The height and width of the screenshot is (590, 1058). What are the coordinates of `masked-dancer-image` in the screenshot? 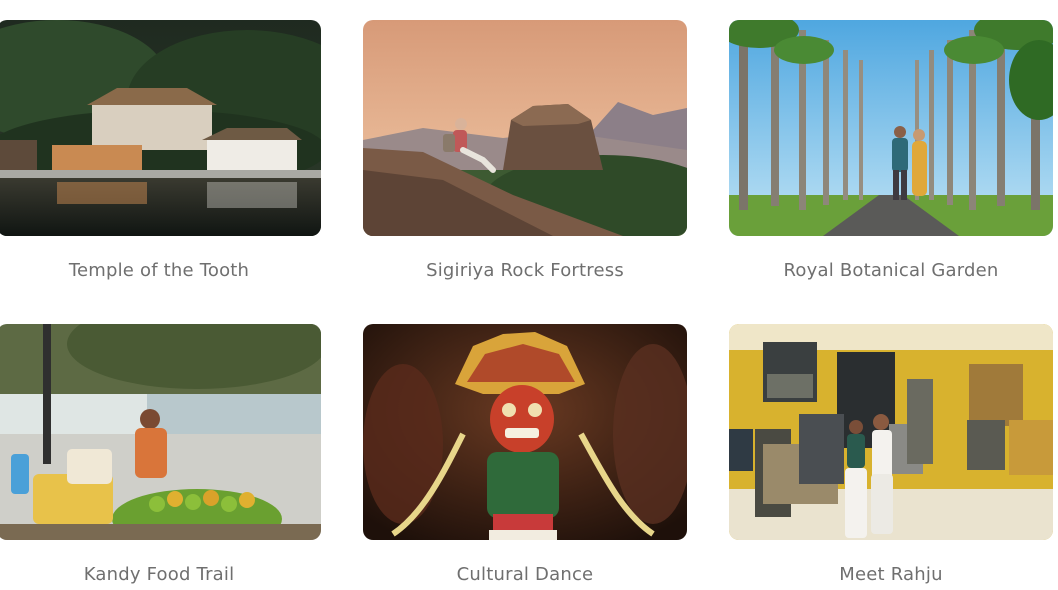 It's located at (525, 432).